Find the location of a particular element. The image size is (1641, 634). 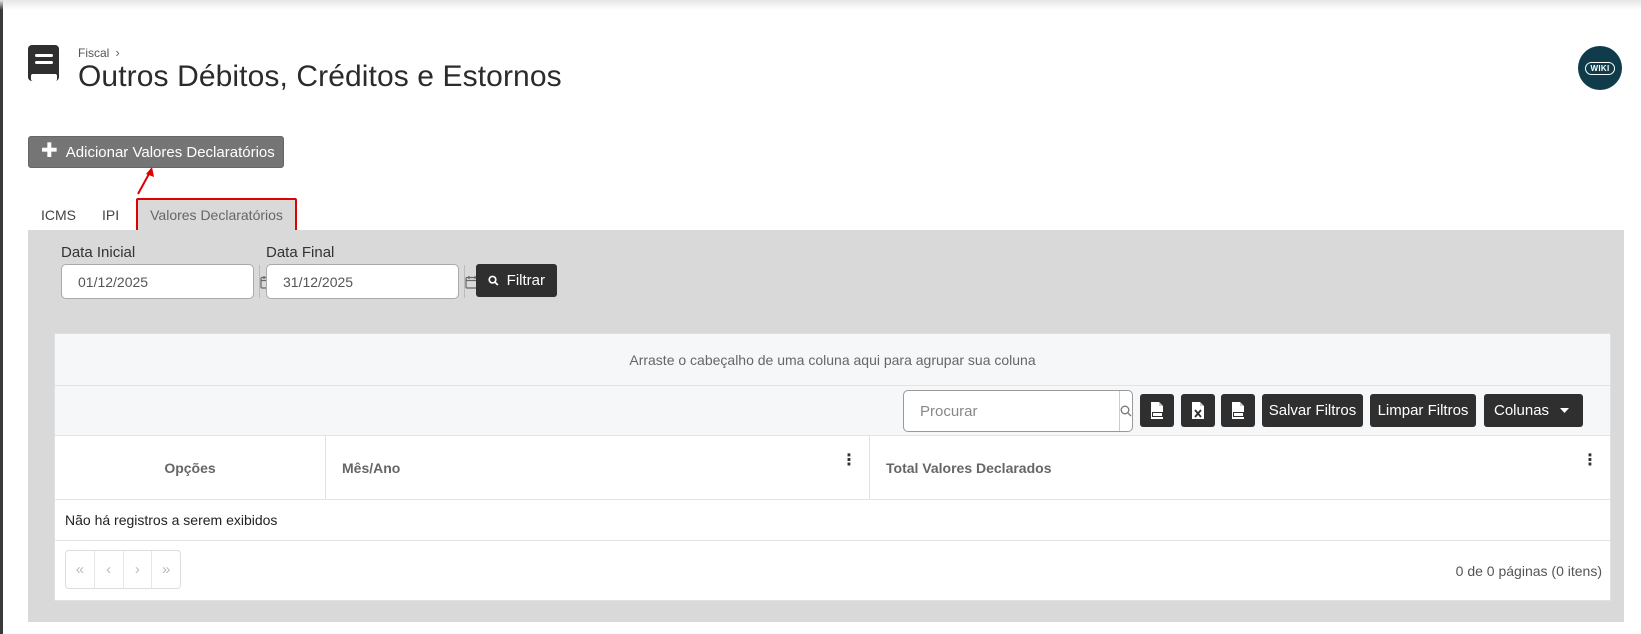

column-label: Mês/Ano is located at coordinates (371, 468).